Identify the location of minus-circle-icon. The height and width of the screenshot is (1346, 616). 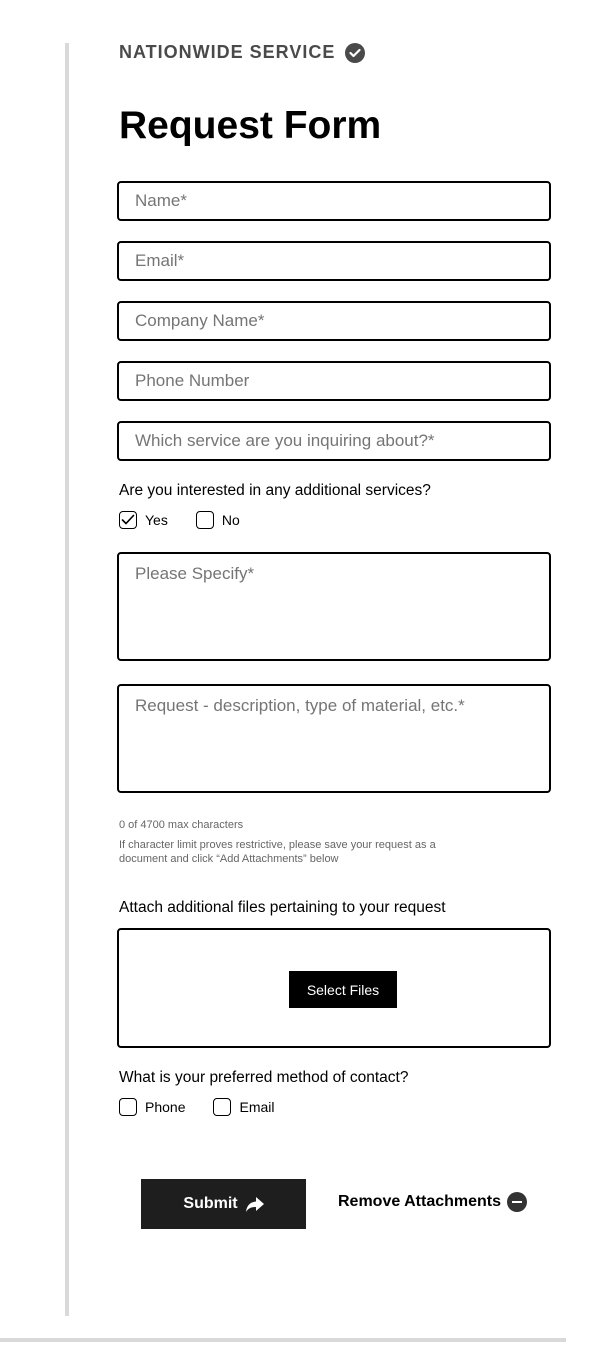
(517, 1202).